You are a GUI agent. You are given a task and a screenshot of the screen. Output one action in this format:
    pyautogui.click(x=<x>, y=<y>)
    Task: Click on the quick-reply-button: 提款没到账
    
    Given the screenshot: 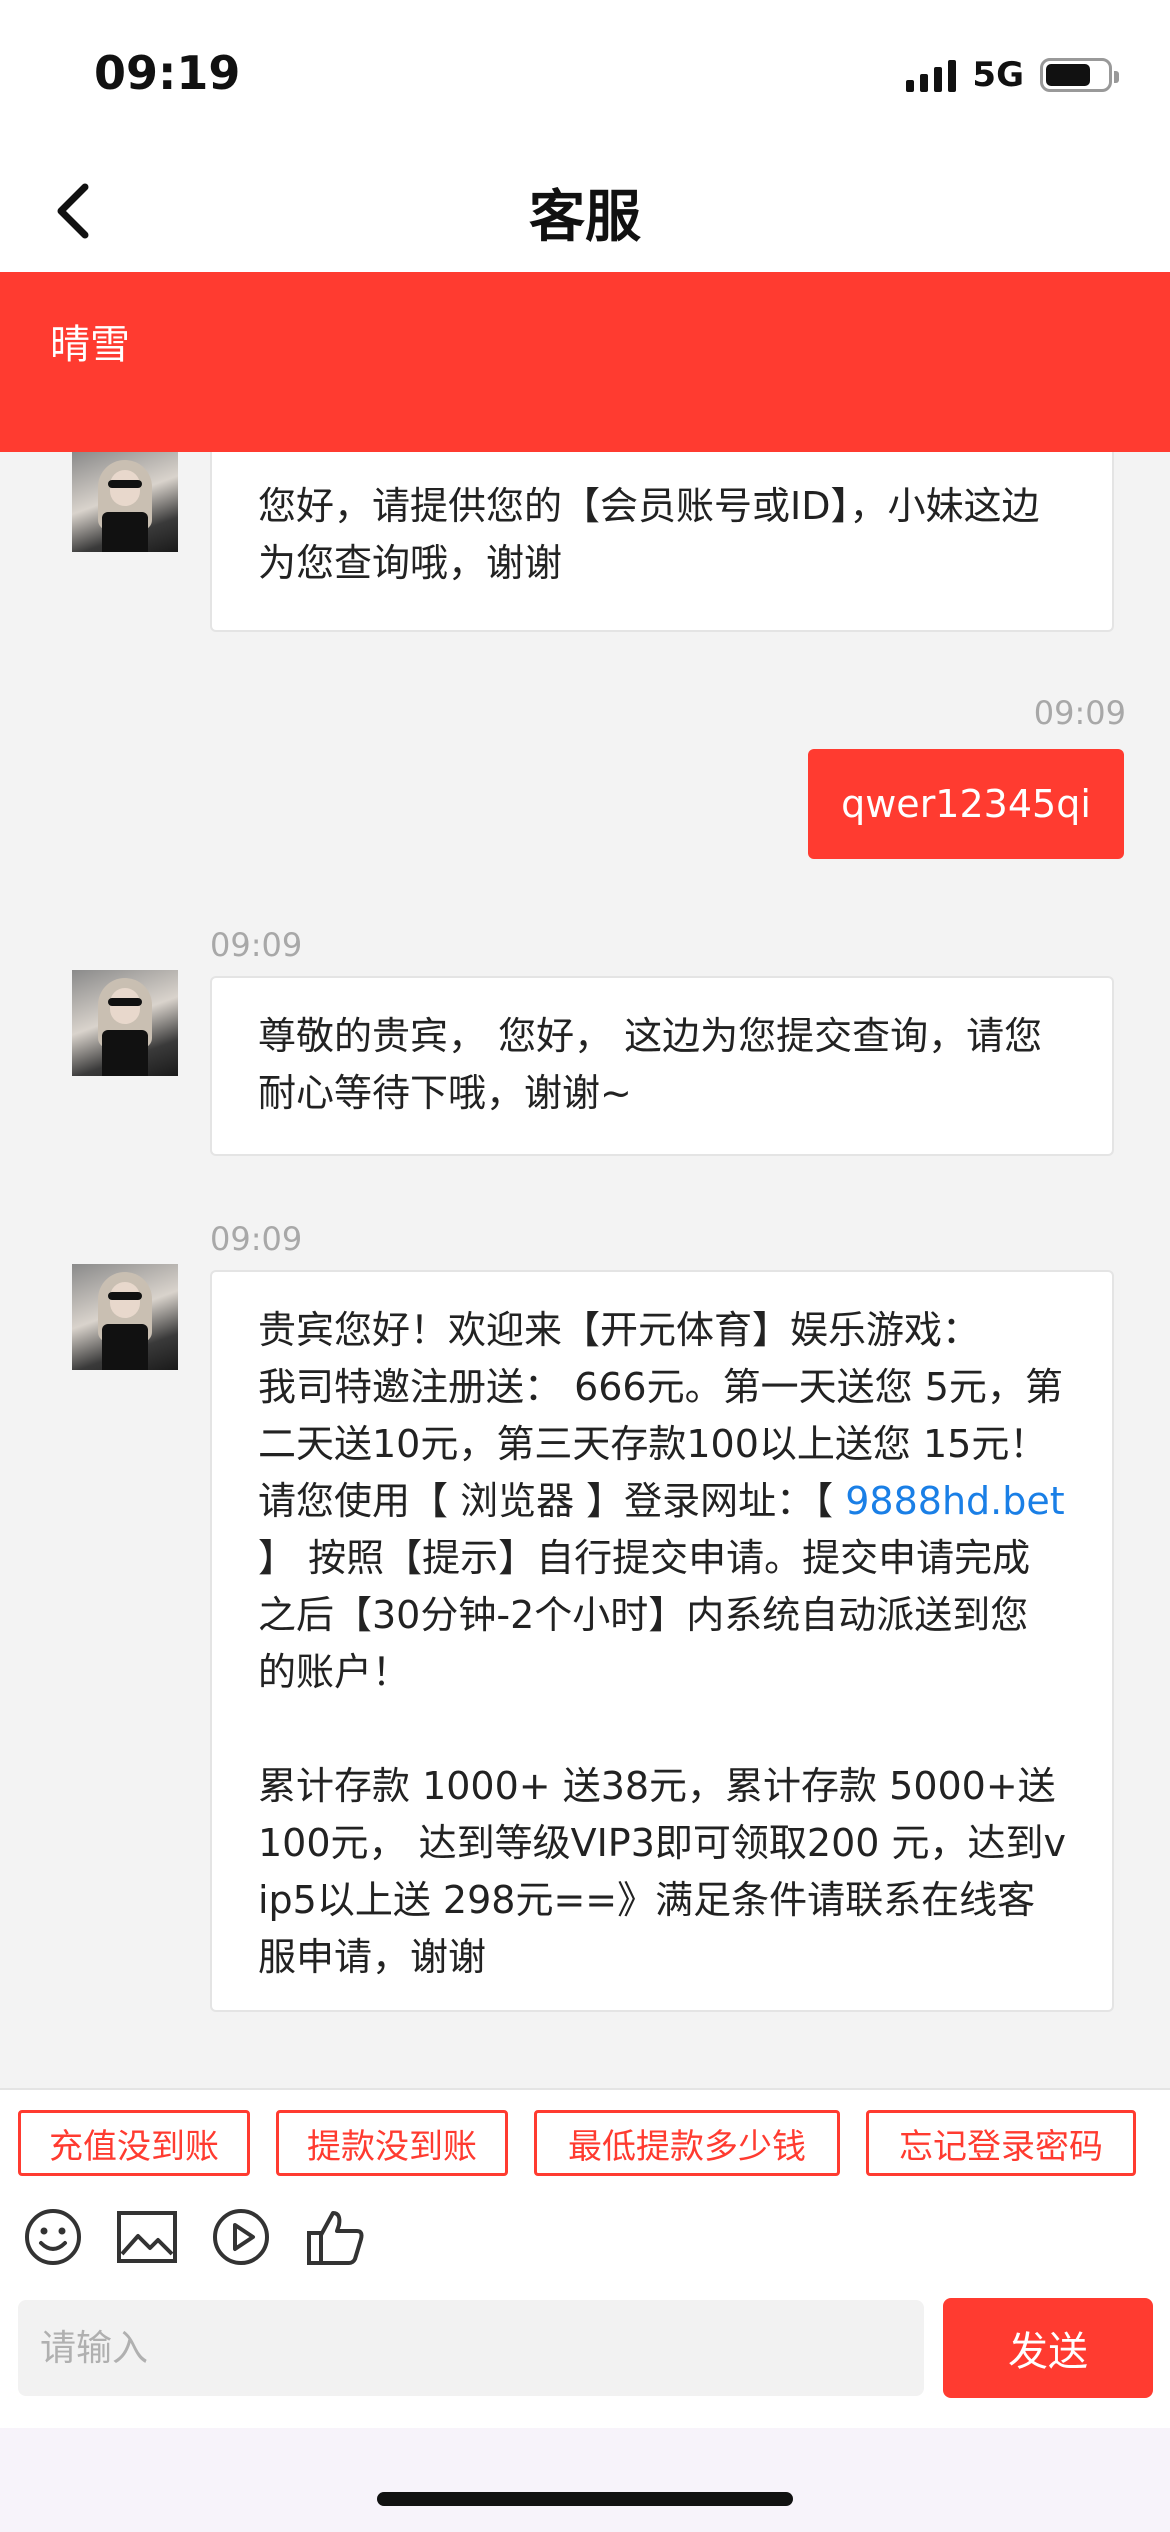 What is the action you would take?
    pyautogui.click(x=392, y=2143)
    